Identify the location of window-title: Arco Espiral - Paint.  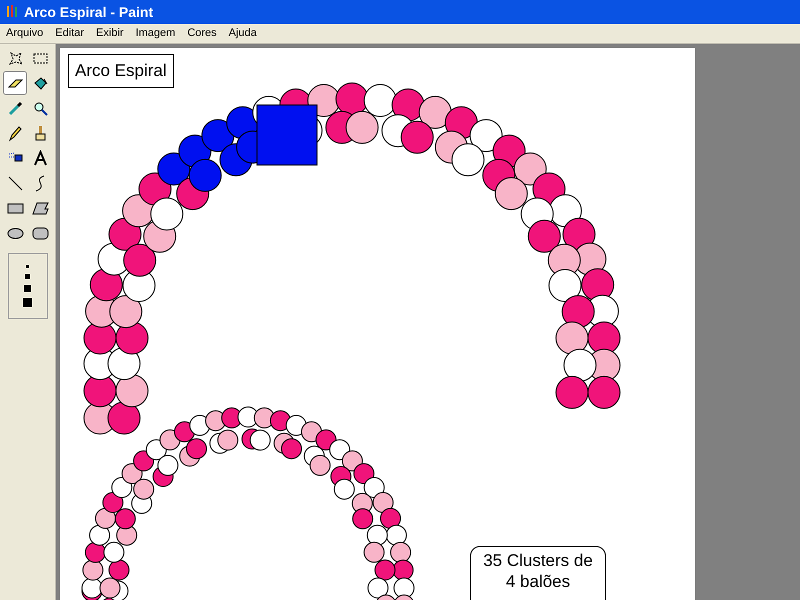
(89, 12).